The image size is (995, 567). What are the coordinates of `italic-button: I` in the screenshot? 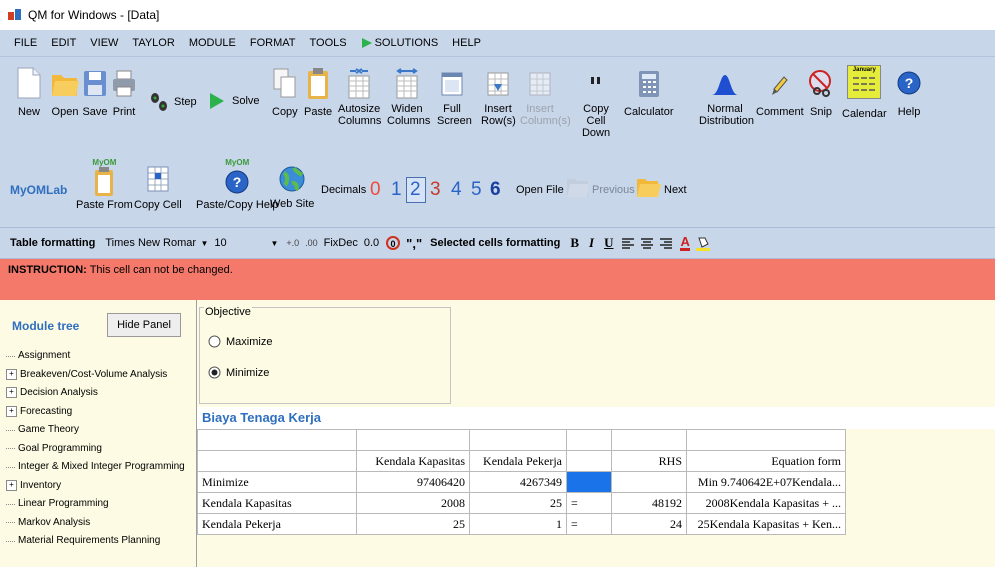 It's located at (591, 243).